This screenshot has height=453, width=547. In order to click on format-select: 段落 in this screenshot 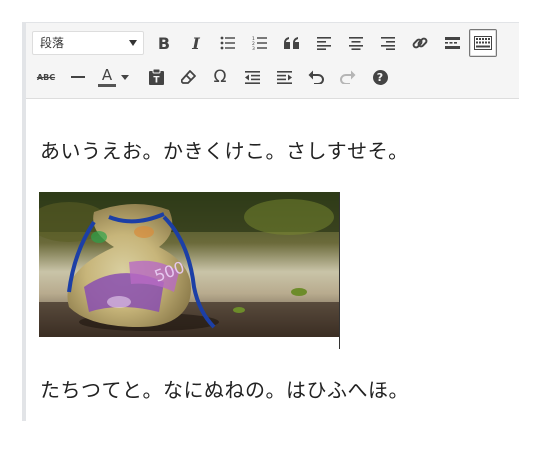, I will do `click(88, 43)`.